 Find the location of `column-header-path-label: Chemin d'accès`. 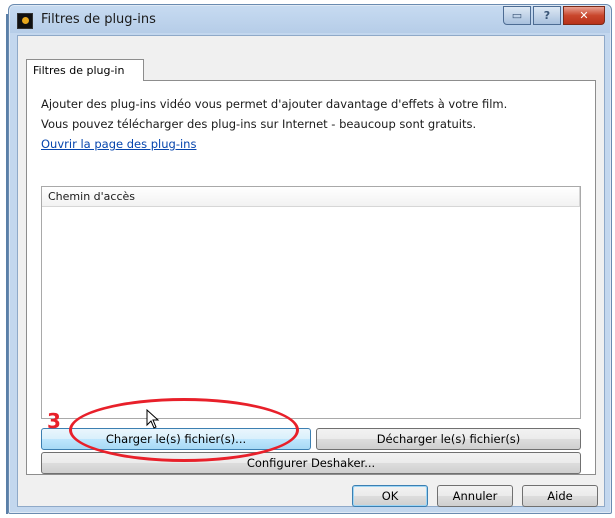

column-header-path-label: Chemin d'accès is located at coordinates (92, 196).